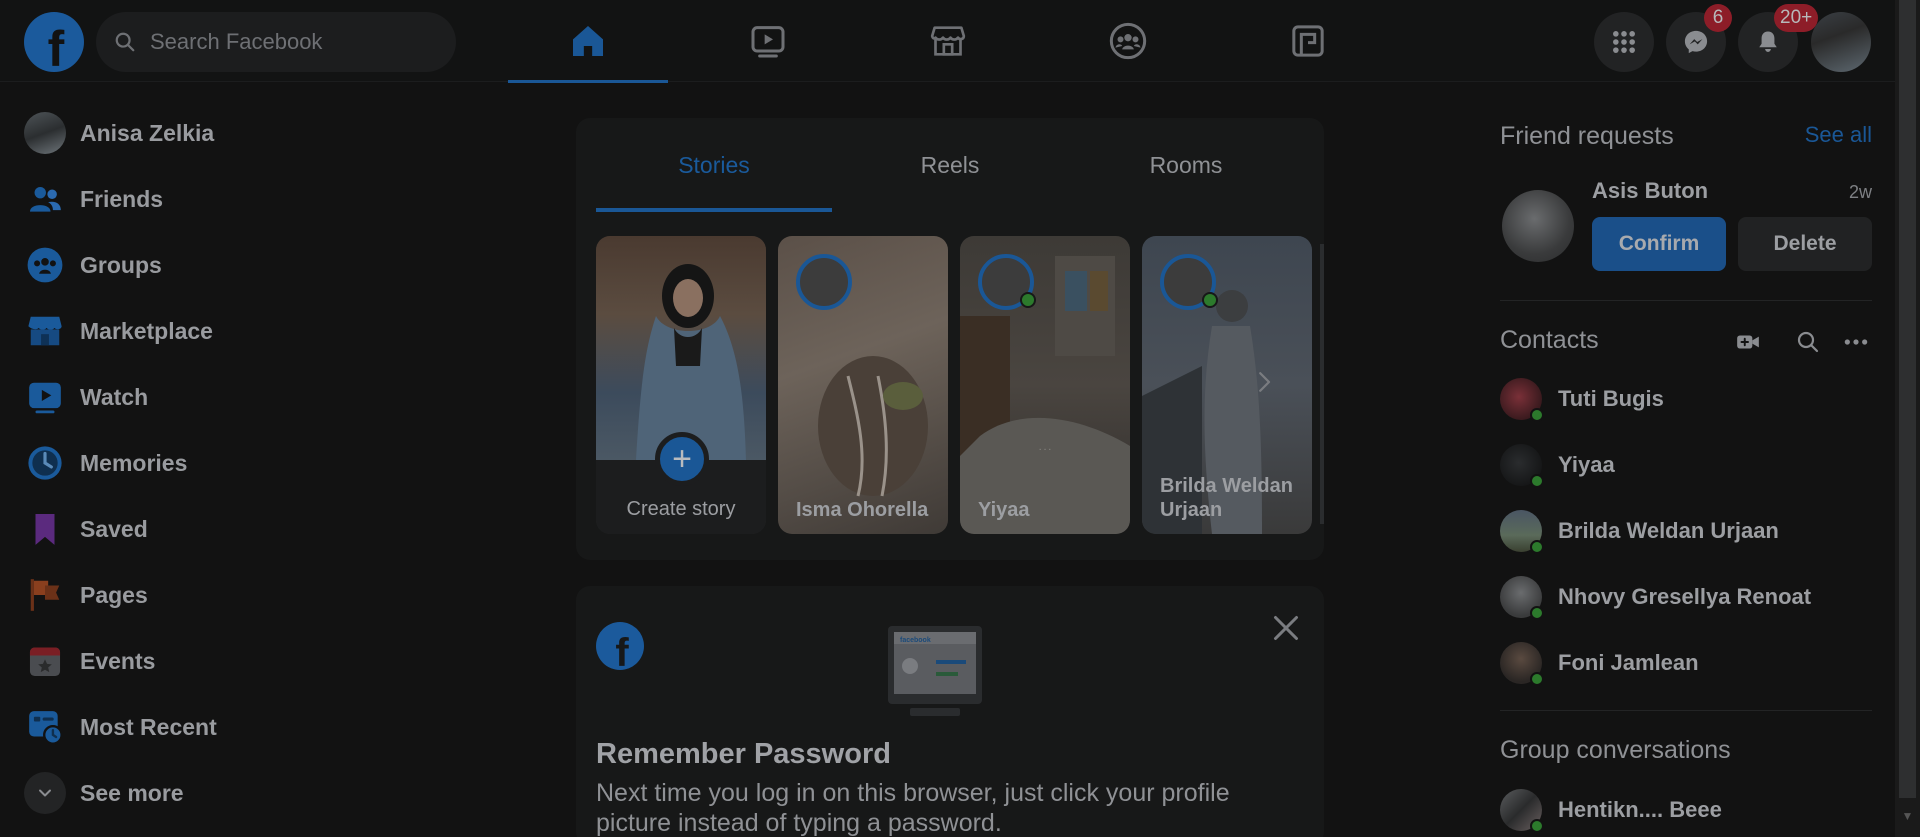  Describe the element at coordinates (280, 397) in the screenshot. I see `sidebar-item-watch: Watch` at that location.